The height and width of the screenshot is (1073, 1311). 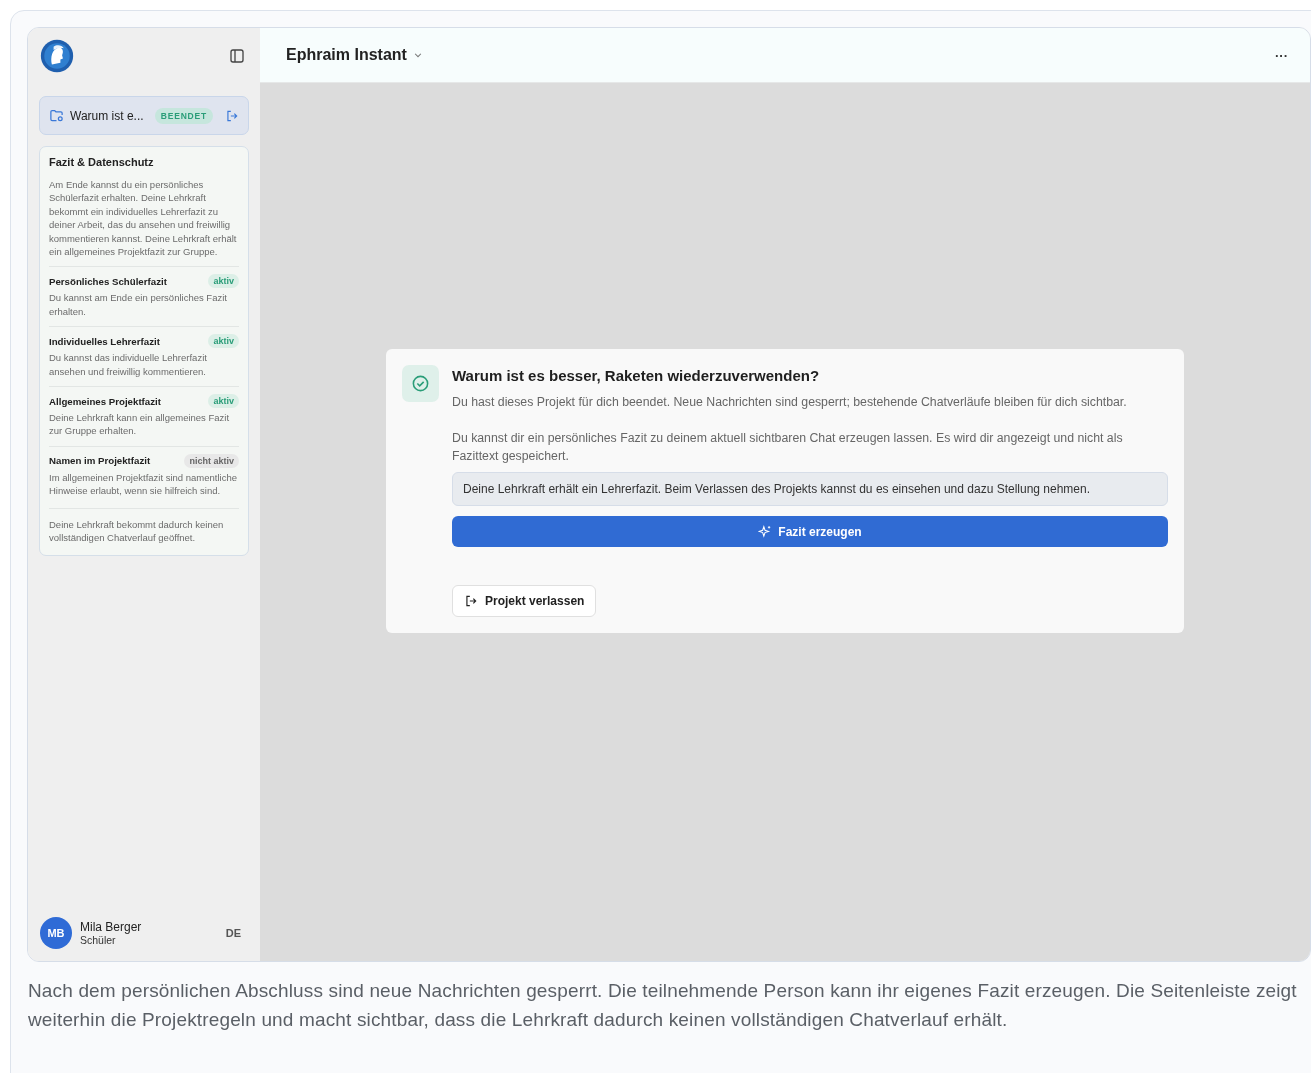 What do you see at coordinates (211, 460) in the screenshot?
I see `rule-status-badge: nicht aktiv` at bounding box center [211, 460].